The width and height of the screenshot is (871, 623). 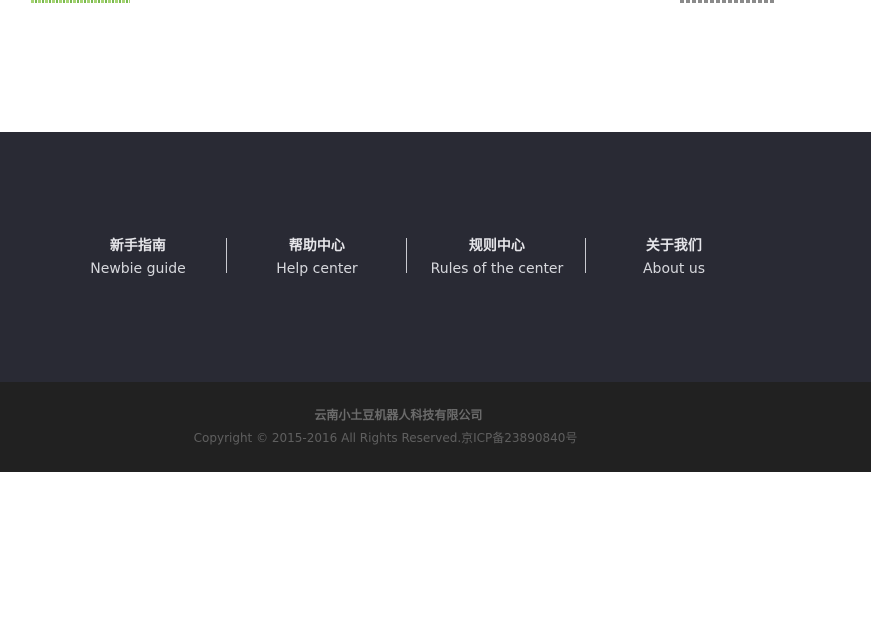 What do you see at coordinates (317, 246) in the screenshot?
I see `nav-help-center-cn: 帮助中心` at bounding box center [317, 246].